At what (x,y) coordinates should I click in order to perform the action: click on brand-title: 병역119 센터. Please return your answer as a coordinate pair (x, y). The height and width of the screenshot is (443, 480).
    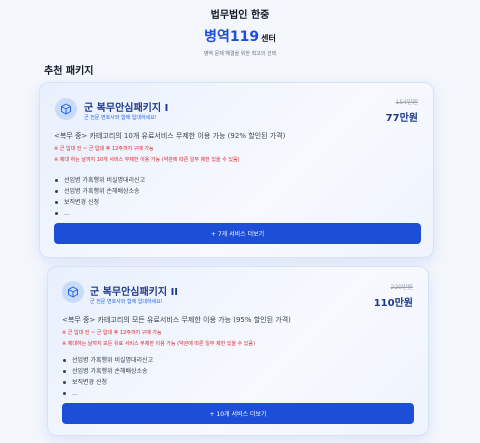
    Looking at the image, I should click on (240, 36).